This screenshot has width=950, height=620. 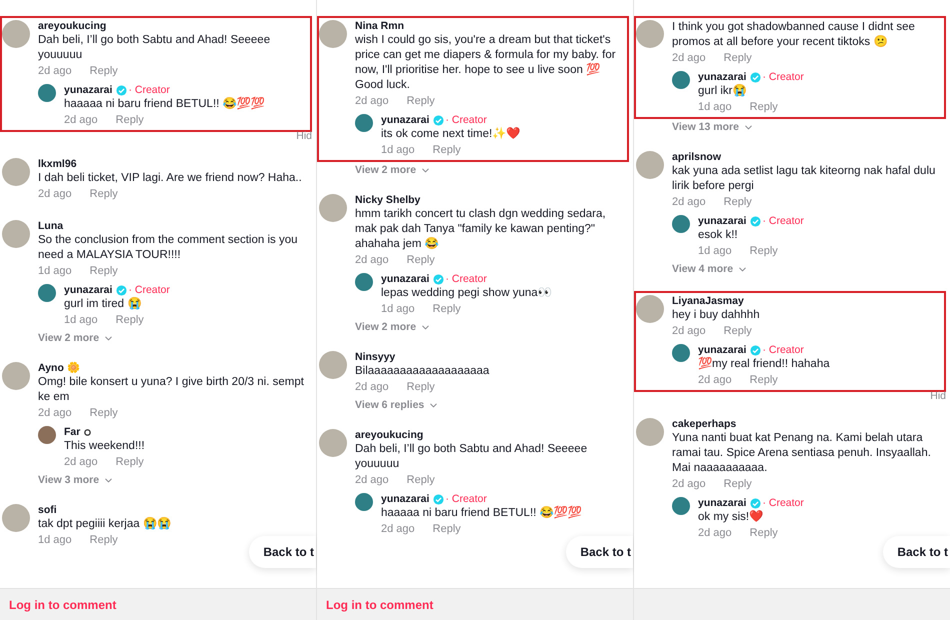 What do you see at coordinates (155, 48) in the screenshot?
I see `comment-text: Dah beli, I’ll go both Sabtu and Ahad! Seeeee youuuuu` at bounding box center [155, 48].